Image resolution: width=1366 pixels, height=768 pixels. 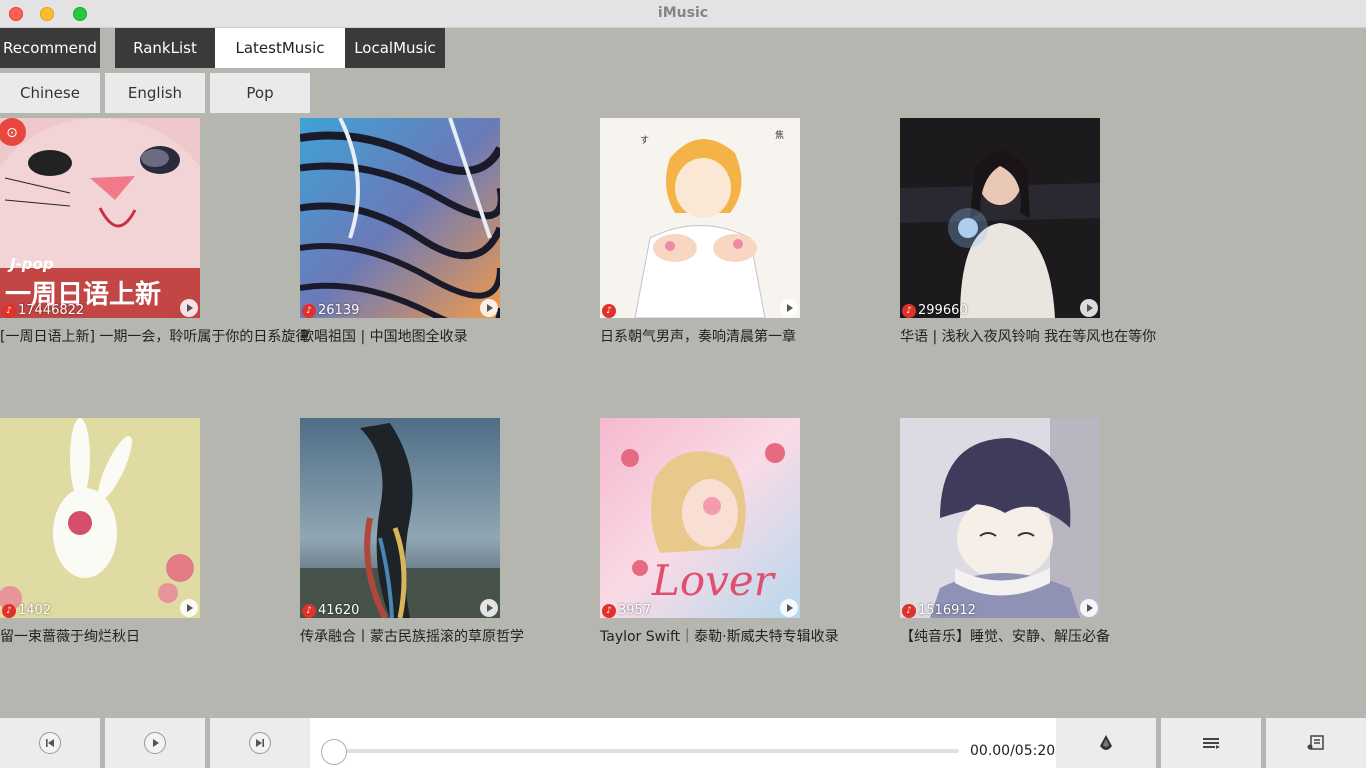 I want to click on previous-button, so click(x=50, y=743).